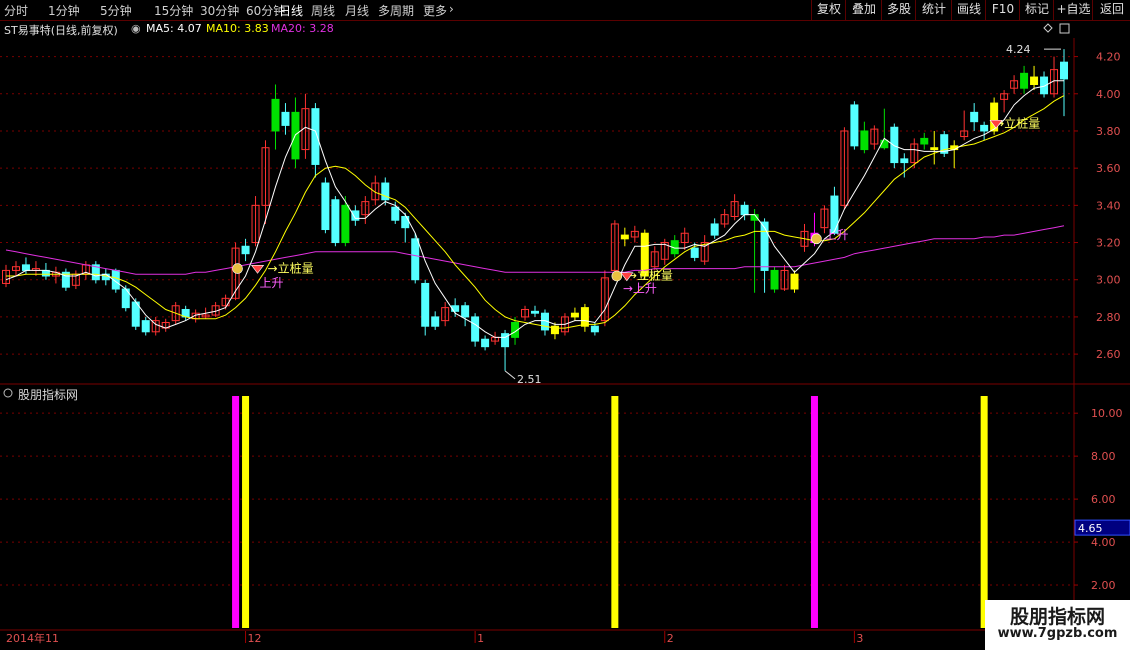  What do you see at coordinates (1048, 28) in the screenshot?
I see `collapse-icon` at bounding box center [1048, 28].